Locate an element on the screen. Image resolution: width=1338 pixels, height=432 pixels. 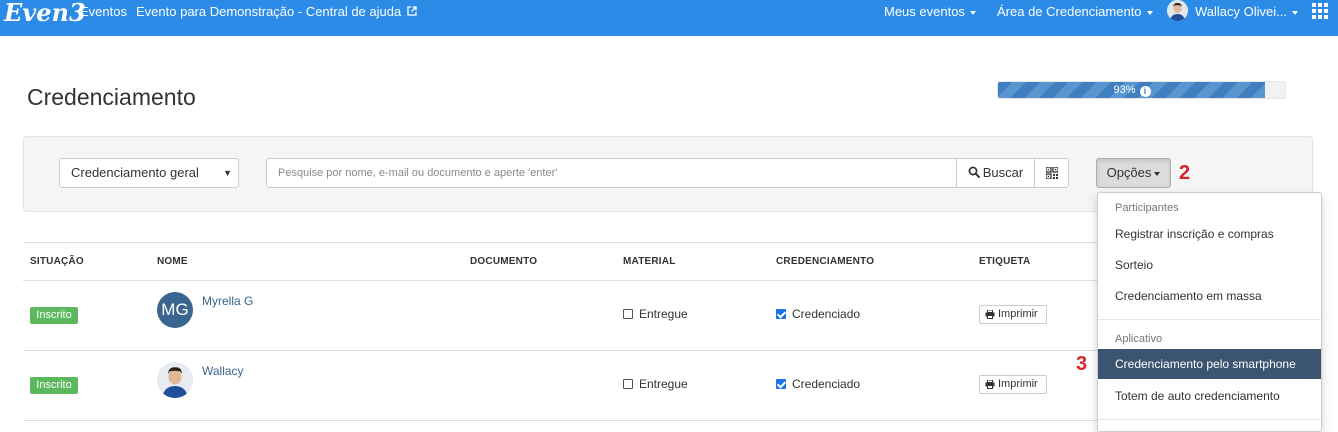
participant-name-link: Wallacy is located at coordinates (223, 371).